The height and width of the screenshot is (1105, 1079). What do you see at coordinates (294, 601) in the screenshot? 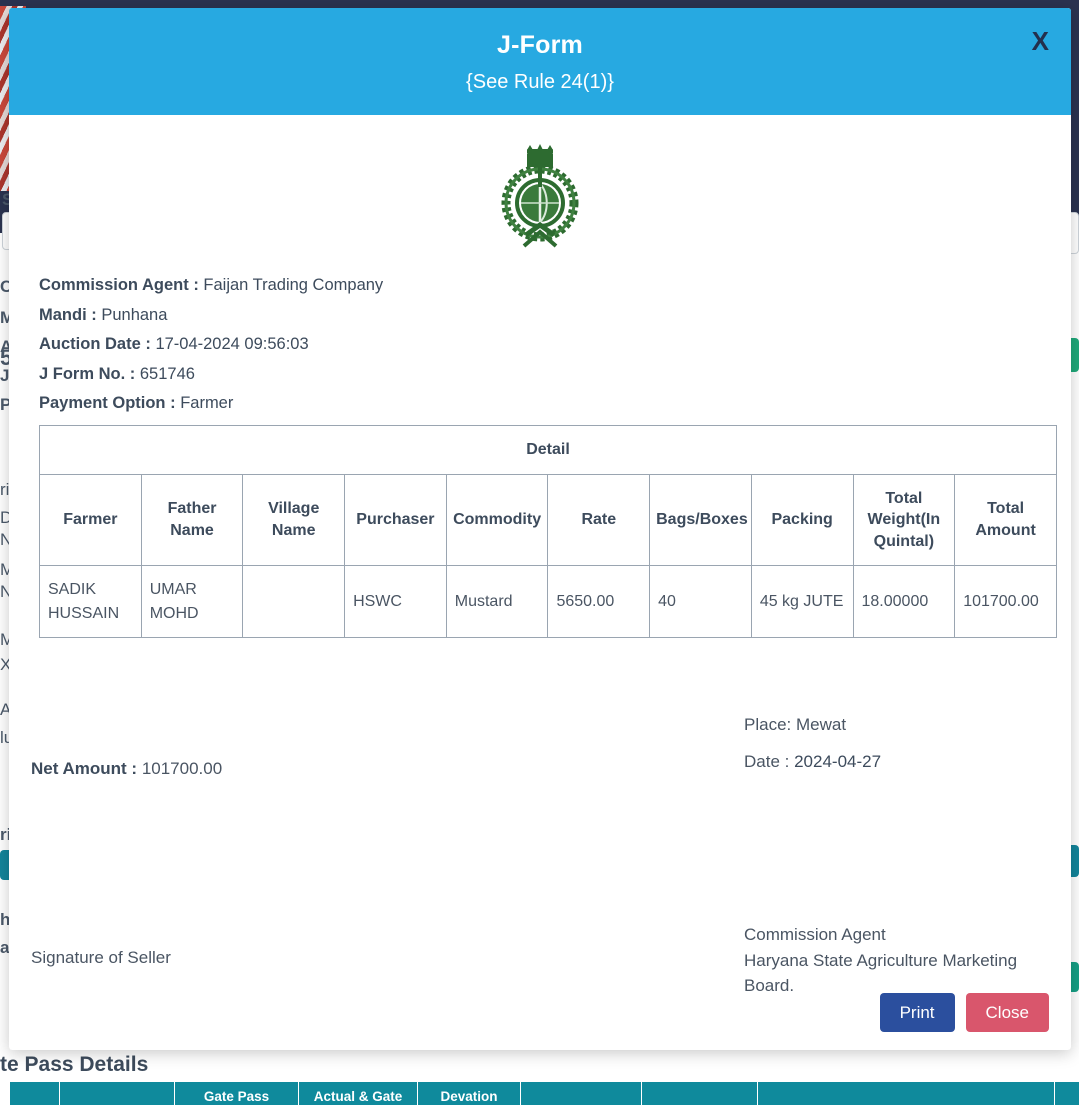
I see `cell-village-name` at bounding box center [294, 601].